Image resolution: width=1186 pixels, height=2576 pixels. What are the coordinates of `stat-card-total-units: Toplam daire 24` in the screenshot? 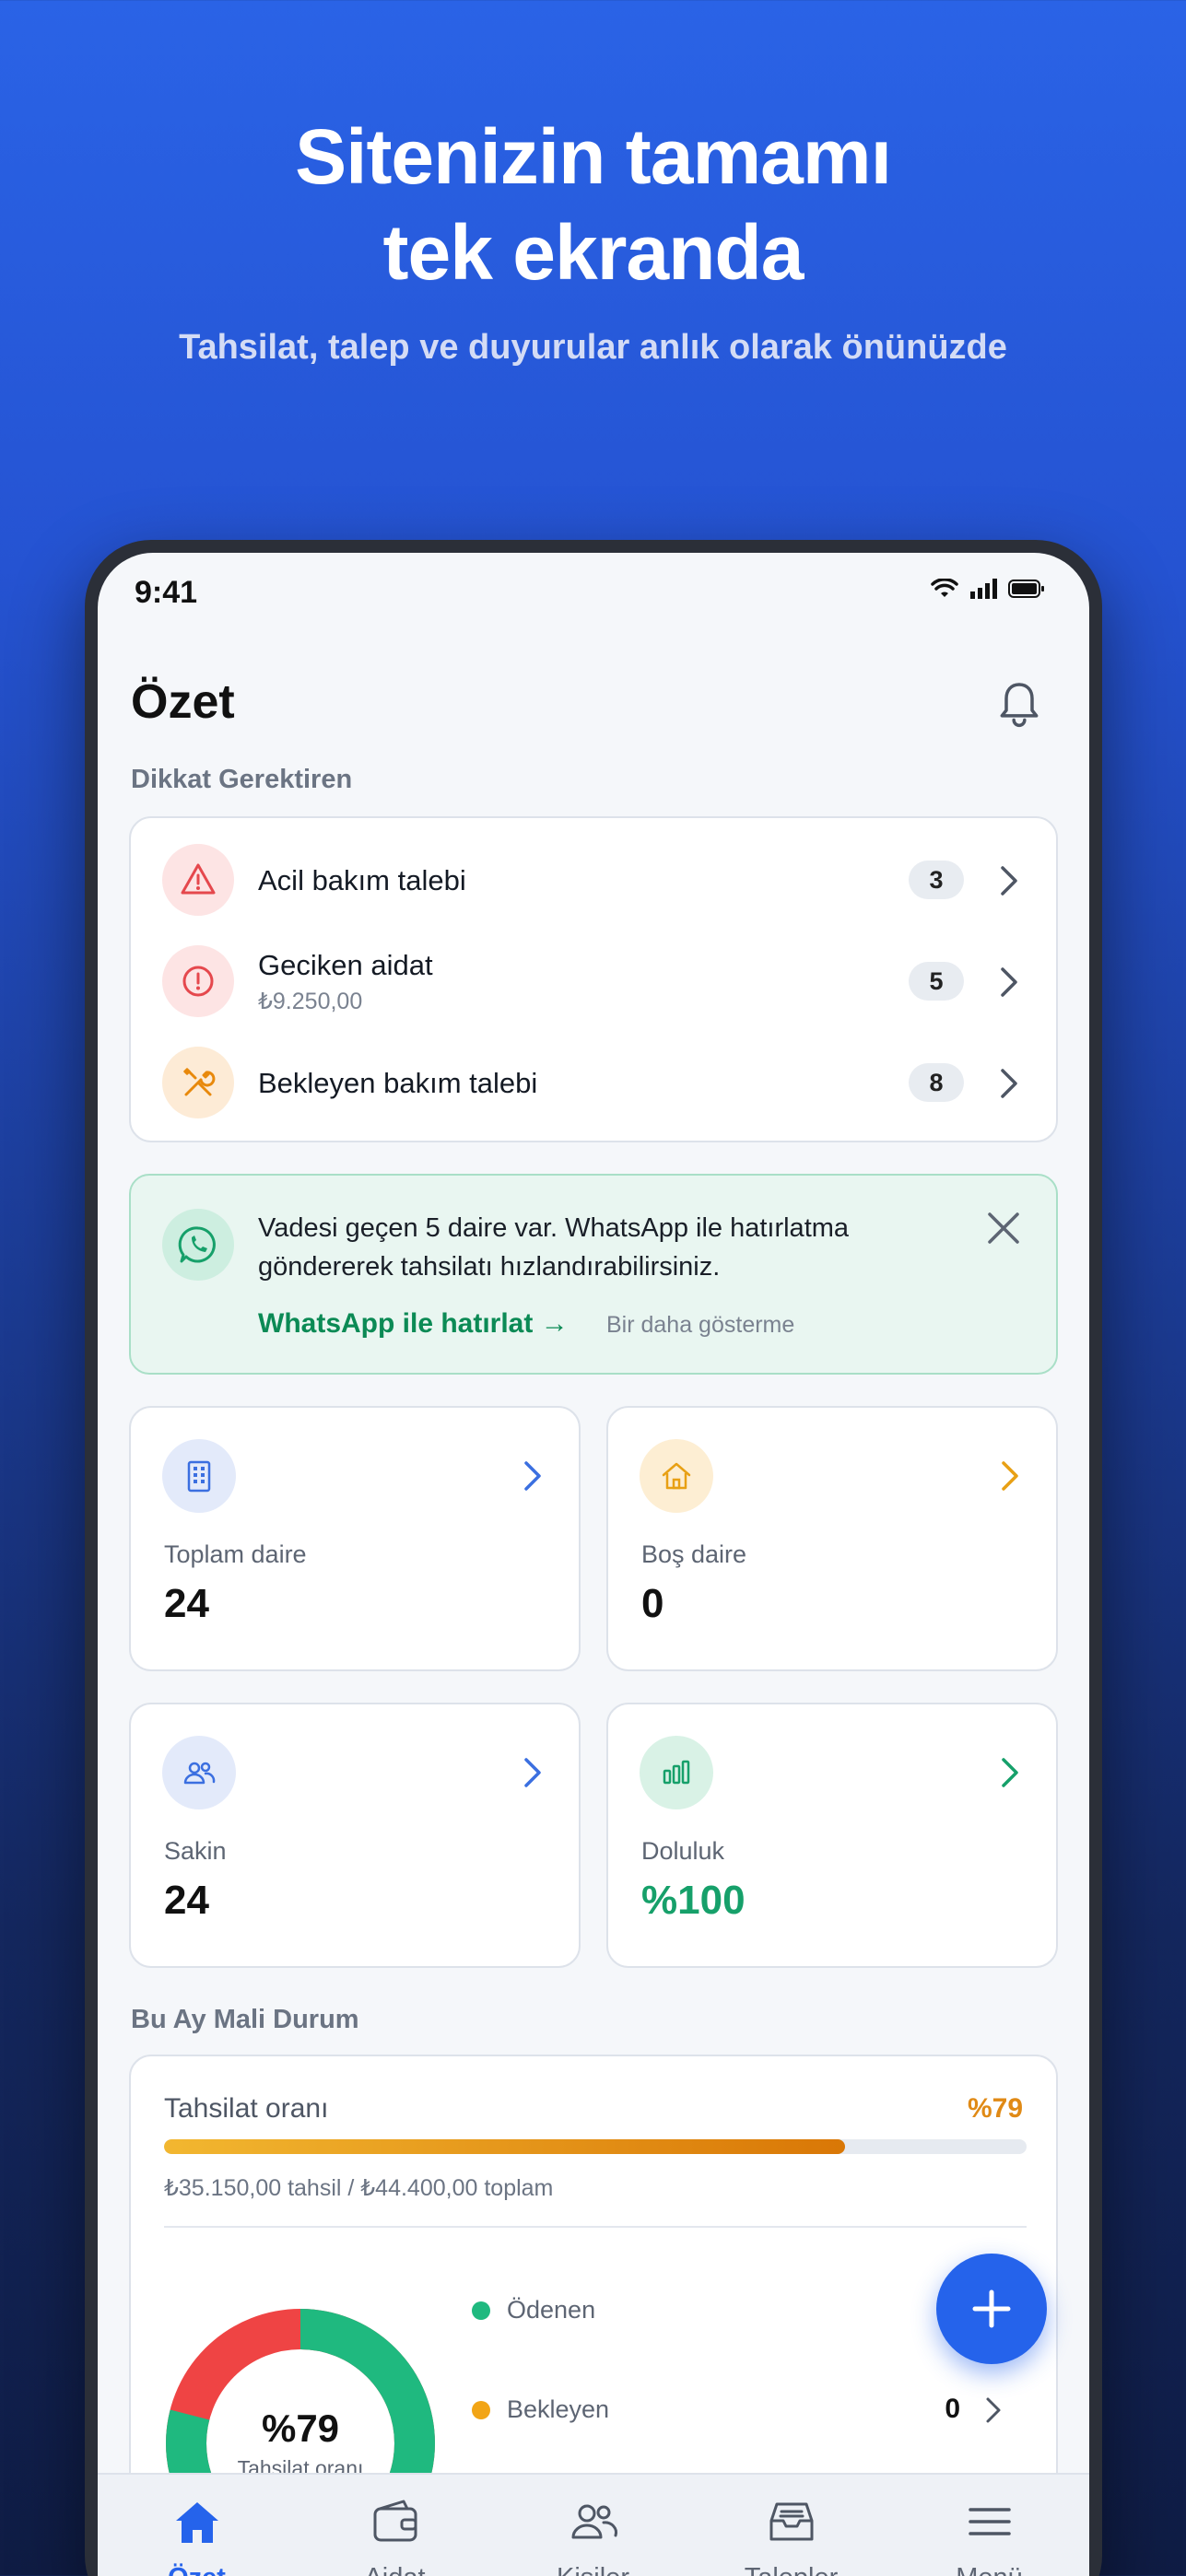 It's located at (355, 1538).